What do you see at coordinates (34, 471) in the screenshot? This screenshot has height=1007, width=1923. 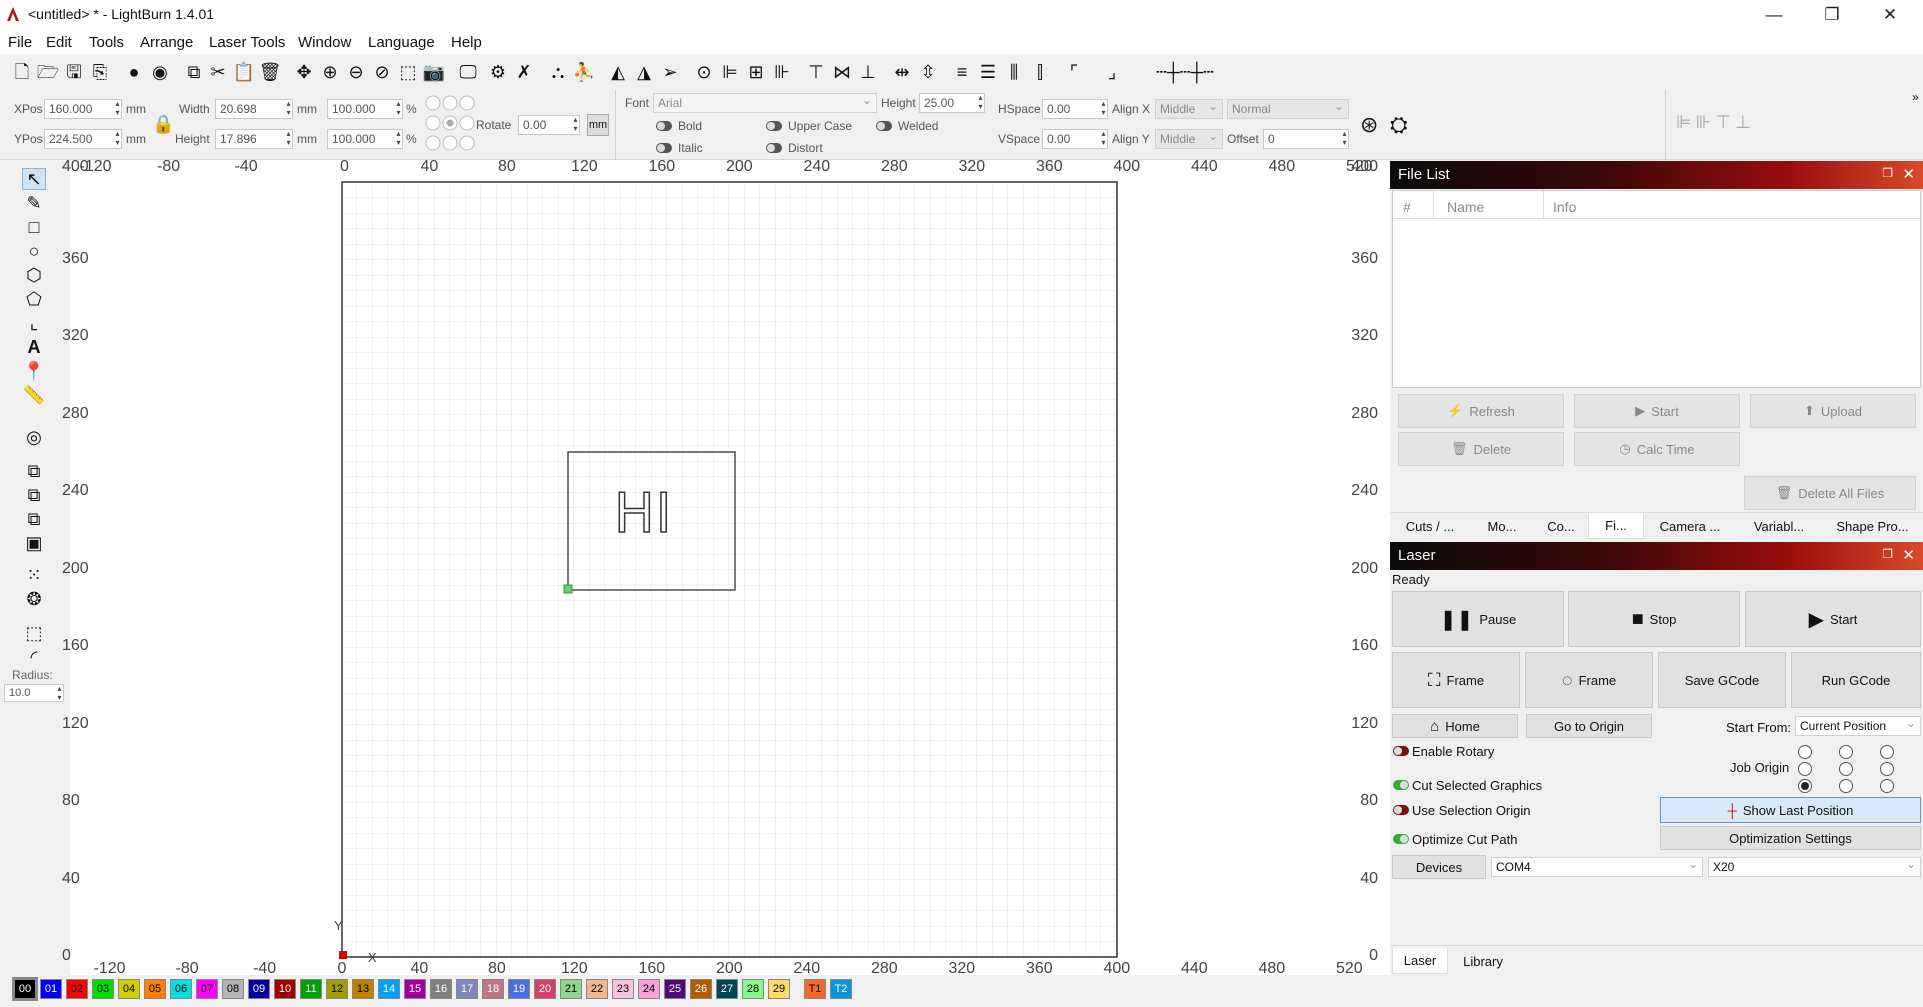 I see `boolean-union-icon: ⧉` at bounding box center [34, 471].